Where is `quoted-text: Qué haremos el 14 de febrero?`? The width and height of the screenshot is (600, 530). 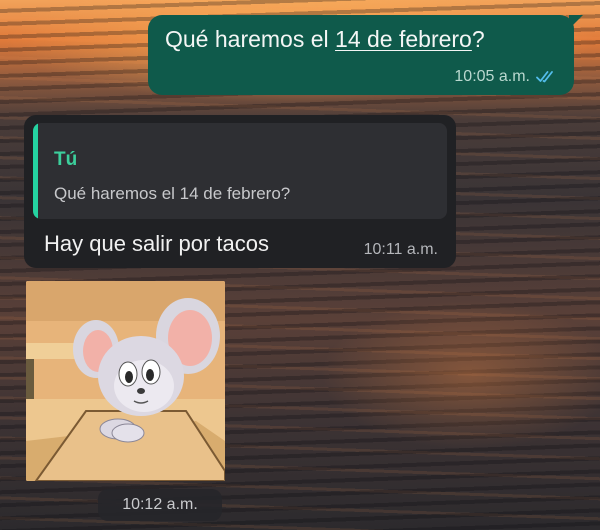
quoted-text: Qué haremos el 14 de febrero? is located at coordinates (172, 193).